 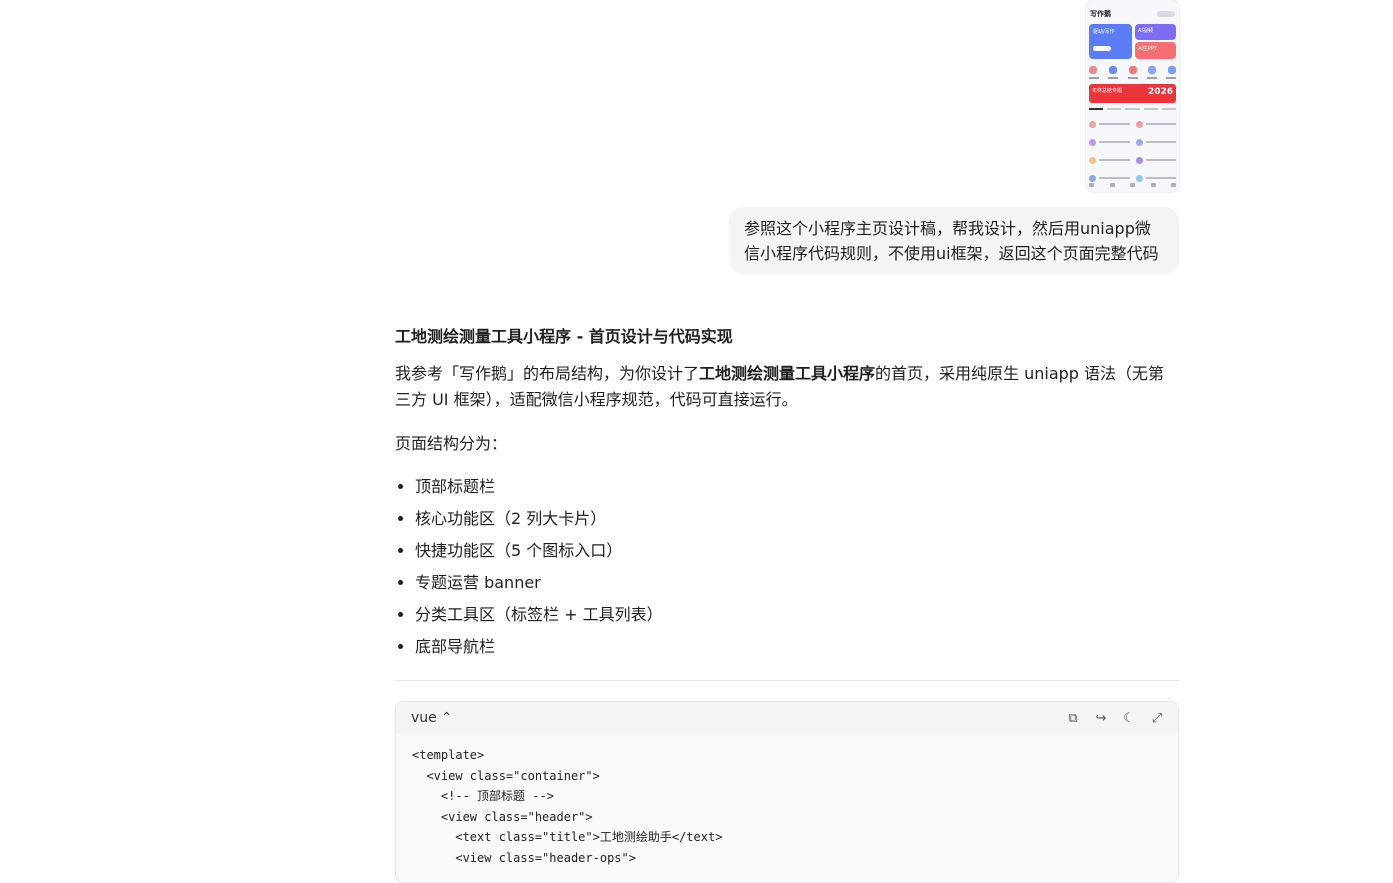 What do you see at coordinates (1133, 109) in the screenshot?
I see `thumb-category-tabs` at bounding box center [1133, 109].